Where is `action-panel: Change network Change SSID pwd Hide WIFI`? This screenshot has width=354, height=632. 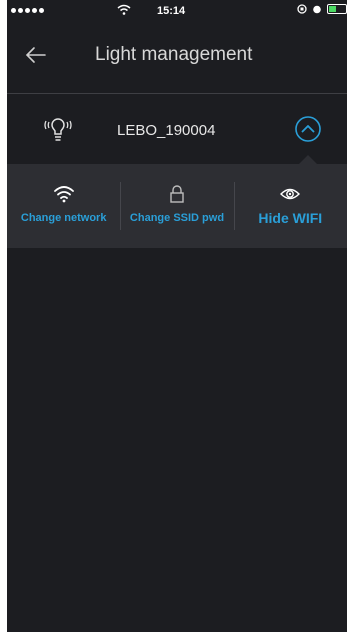
action-panel: Change network Change SSID pwd Hide WIFI is located at coordinates (177, 206).